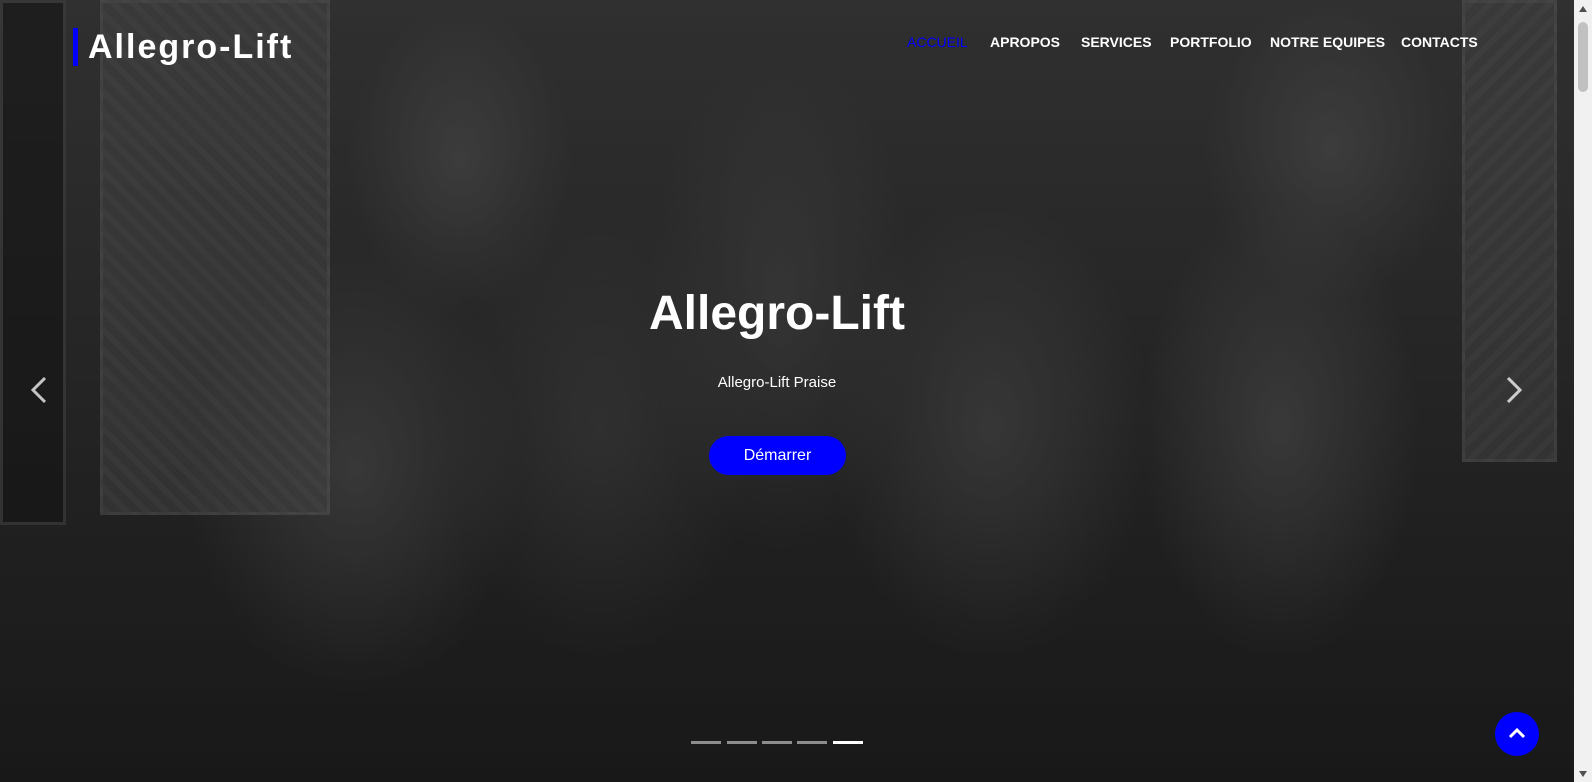 This screenshot has width=1592, height=782. Describe the element at coordinates (183, 47) in the screenshot. I see `brand-logo: Allegro-Lift` at that location.